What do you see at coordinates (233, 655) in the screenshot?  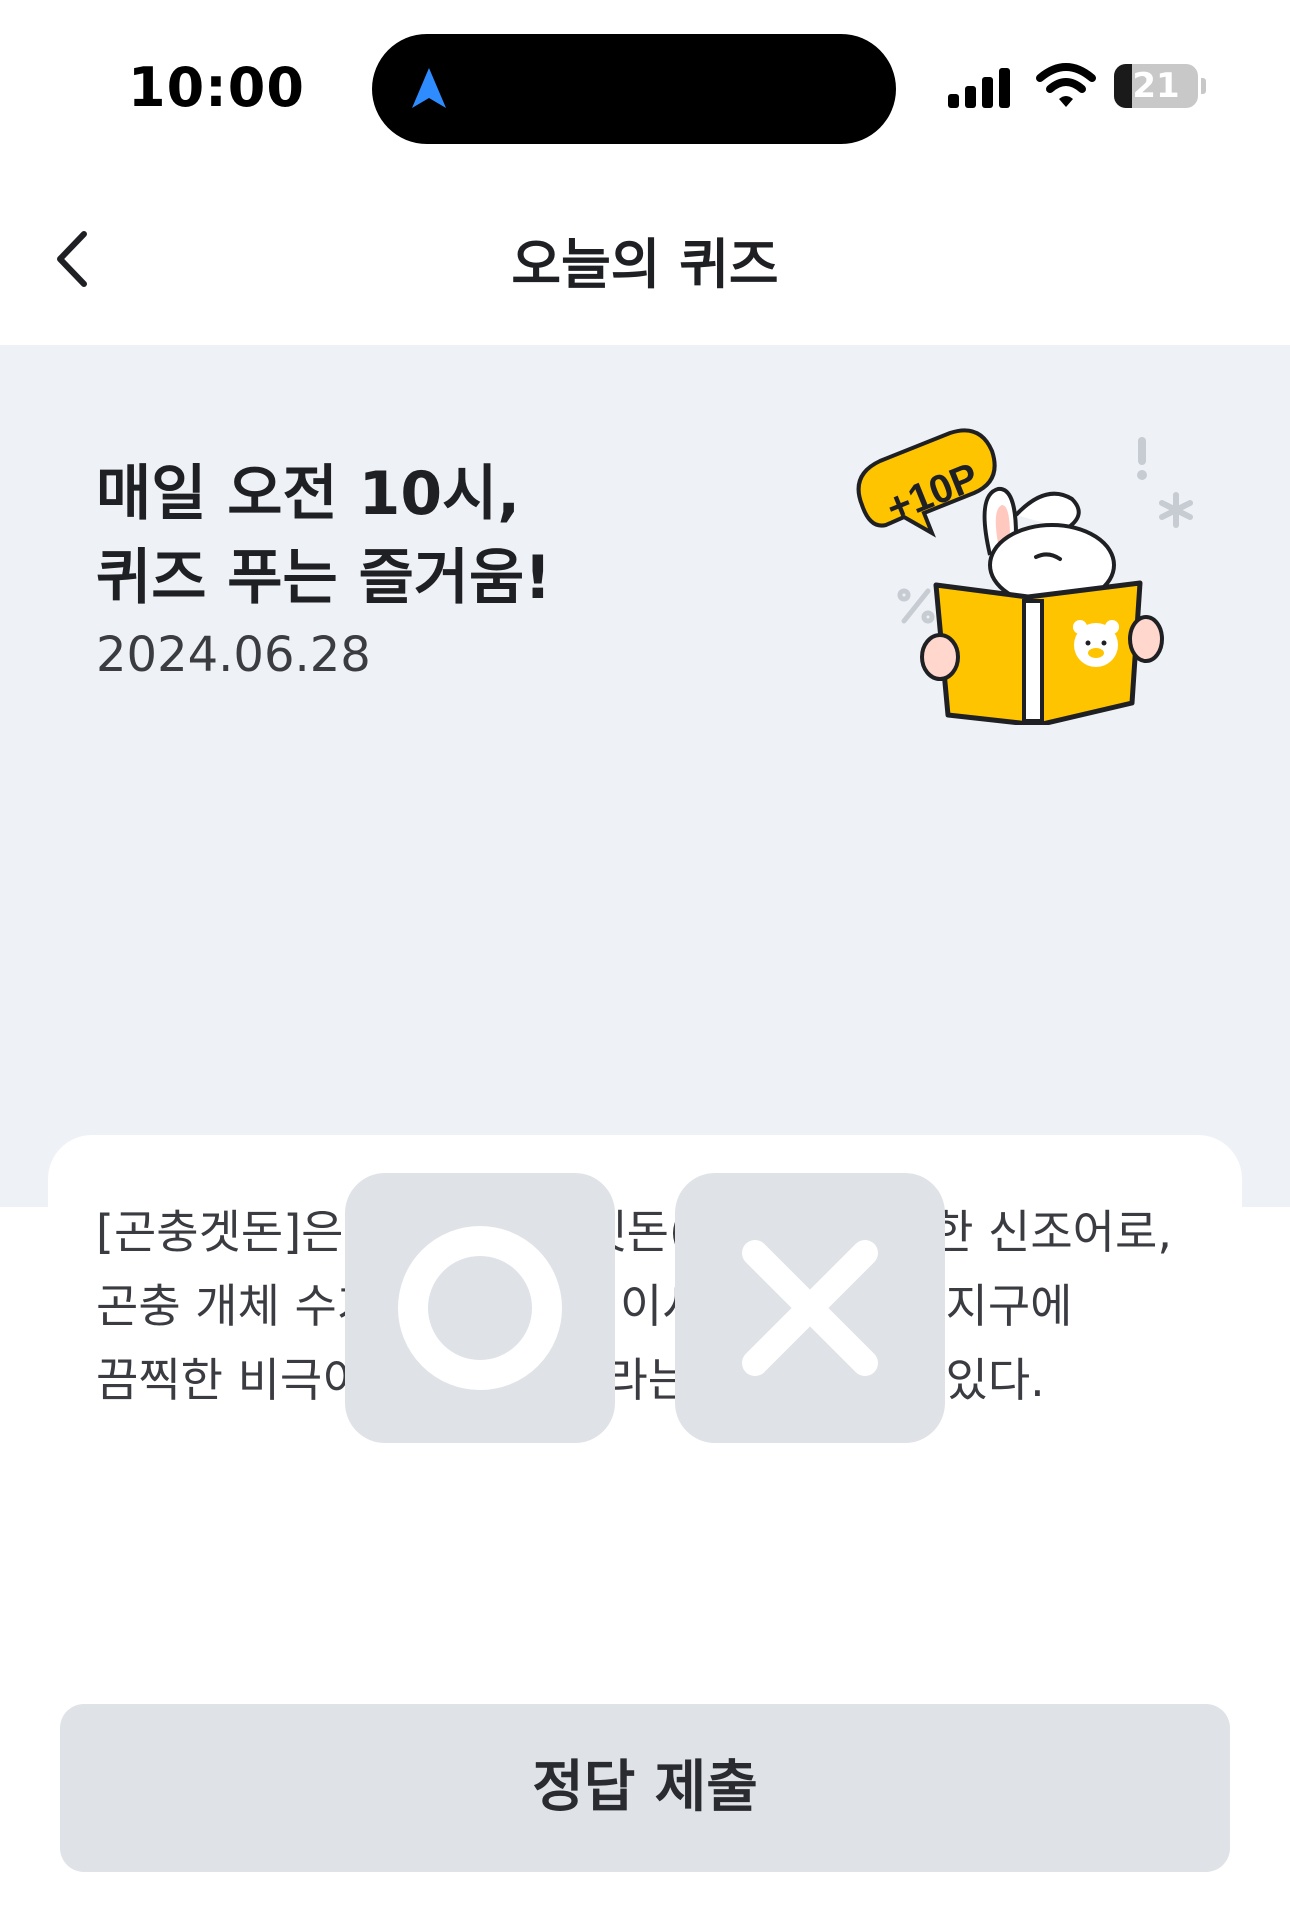 I see `quiz-date: 2024.06.28` at bounding box center [233, 655].